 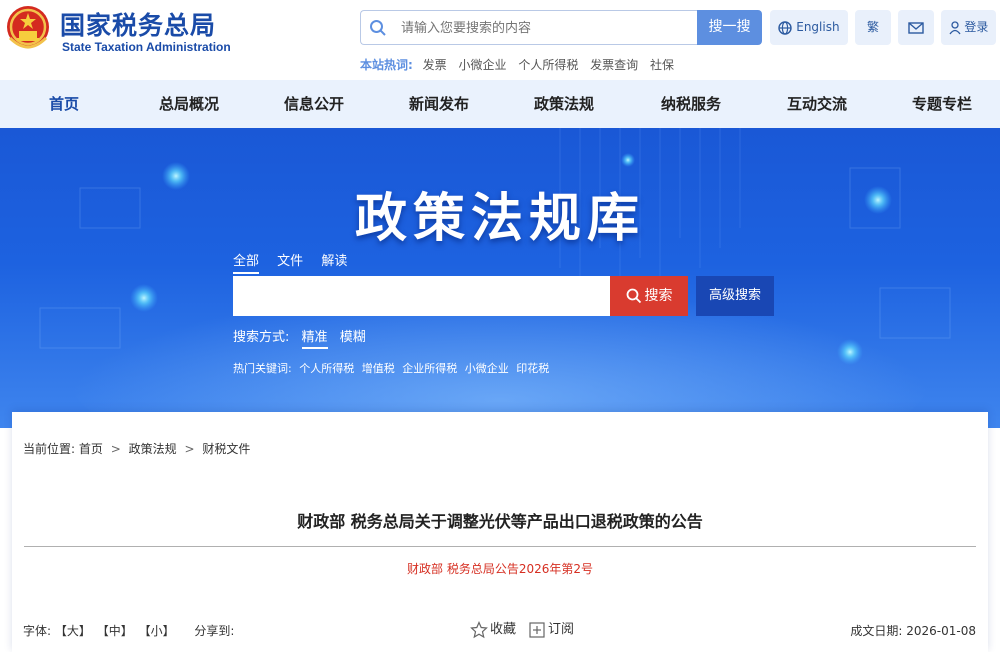 I want to click on hot-keyword-link: 企业所得税, so click(x=429, y=368).